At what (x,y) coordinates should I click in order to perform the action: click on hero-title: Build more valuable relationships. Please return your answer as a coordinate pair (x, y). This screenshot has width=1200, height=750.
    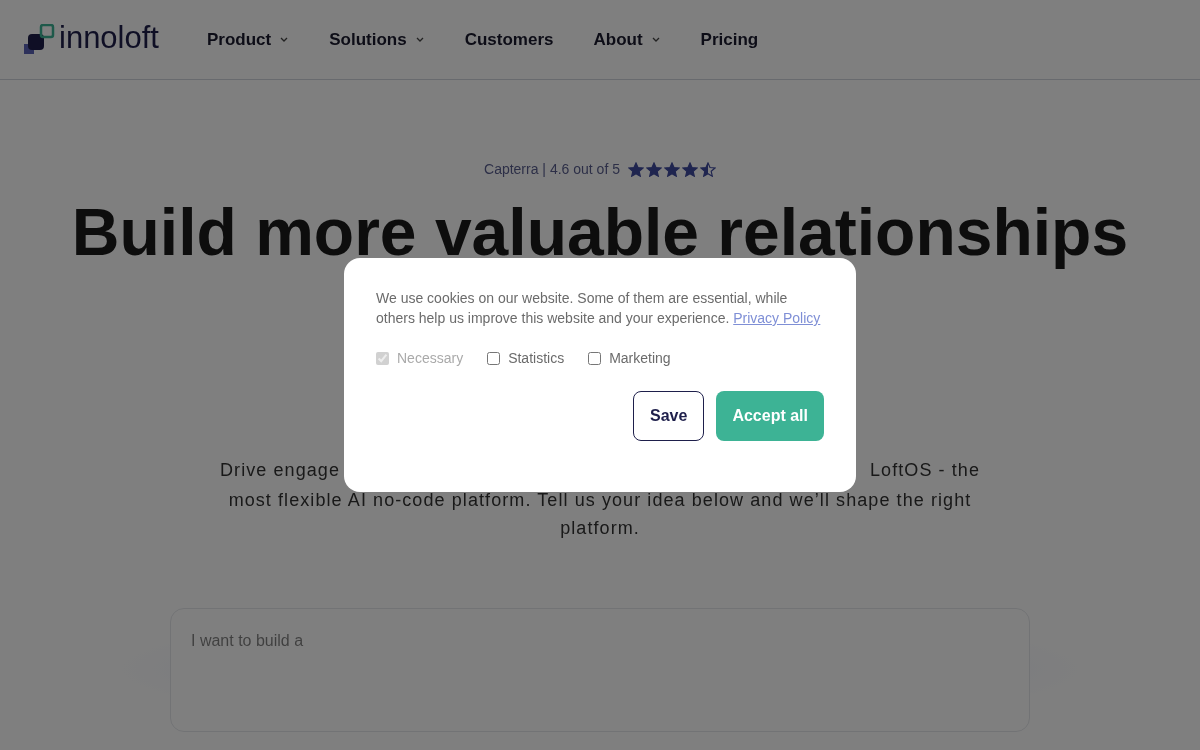
    Looking at the image, I should click on (600, 232).